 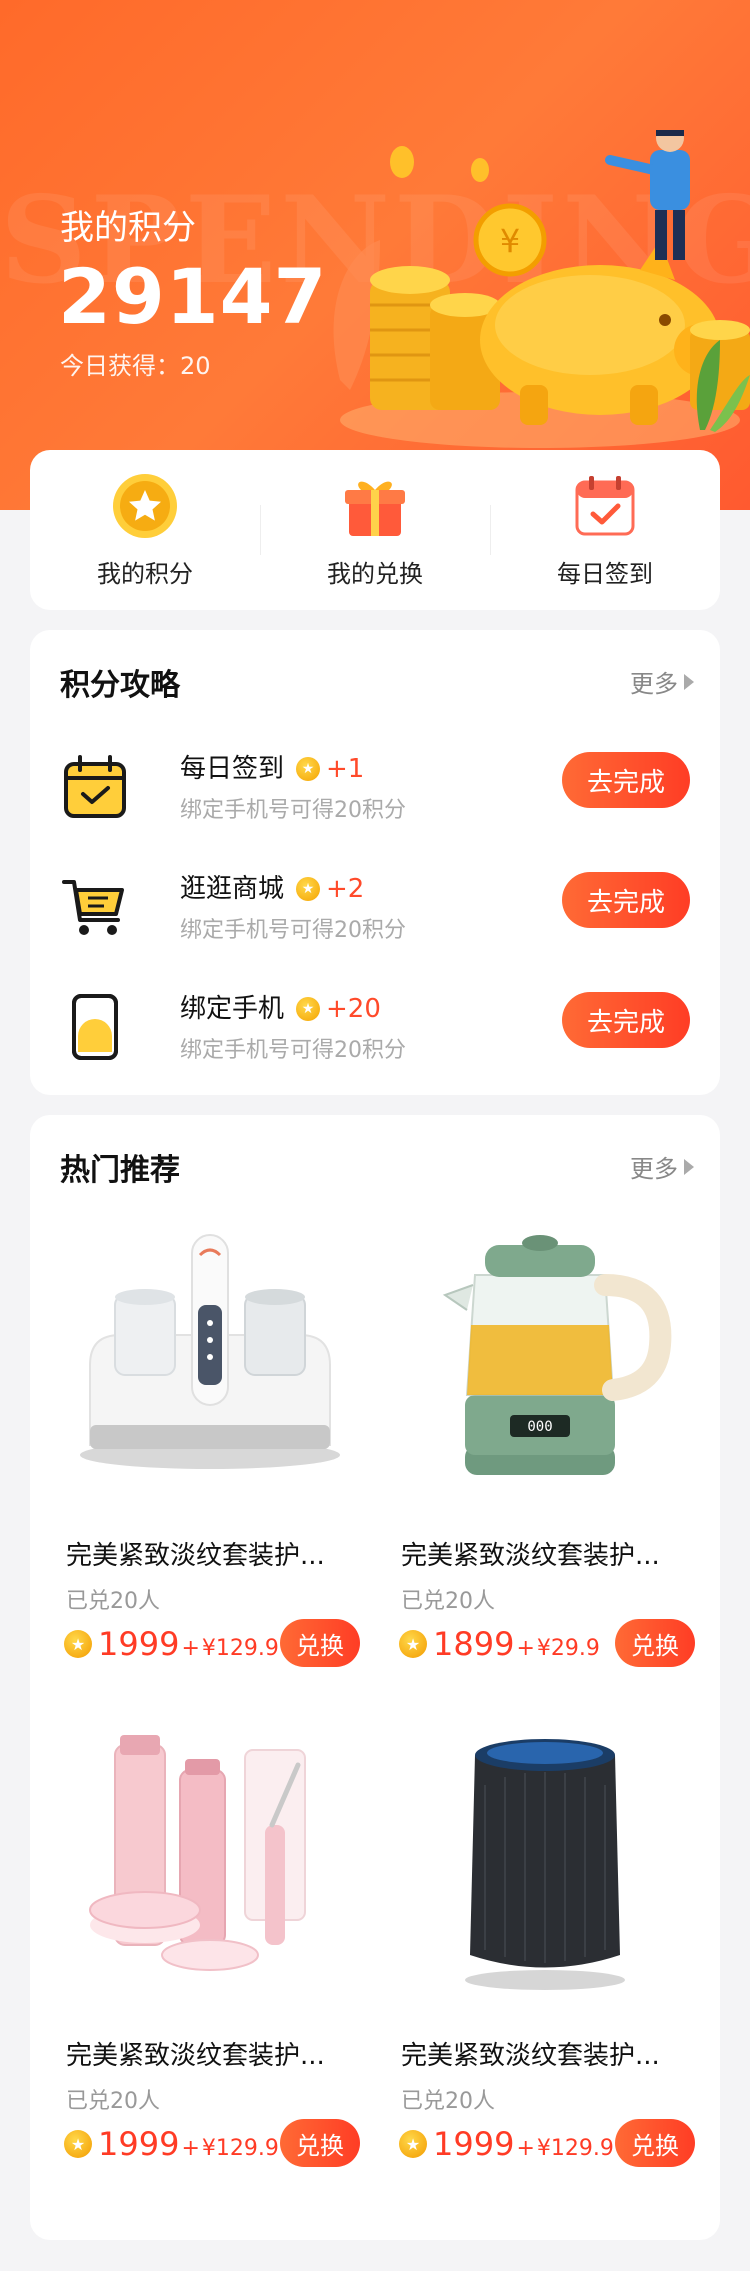 I want to click on section-title: 积分攻略, so click(x=120, y=685).